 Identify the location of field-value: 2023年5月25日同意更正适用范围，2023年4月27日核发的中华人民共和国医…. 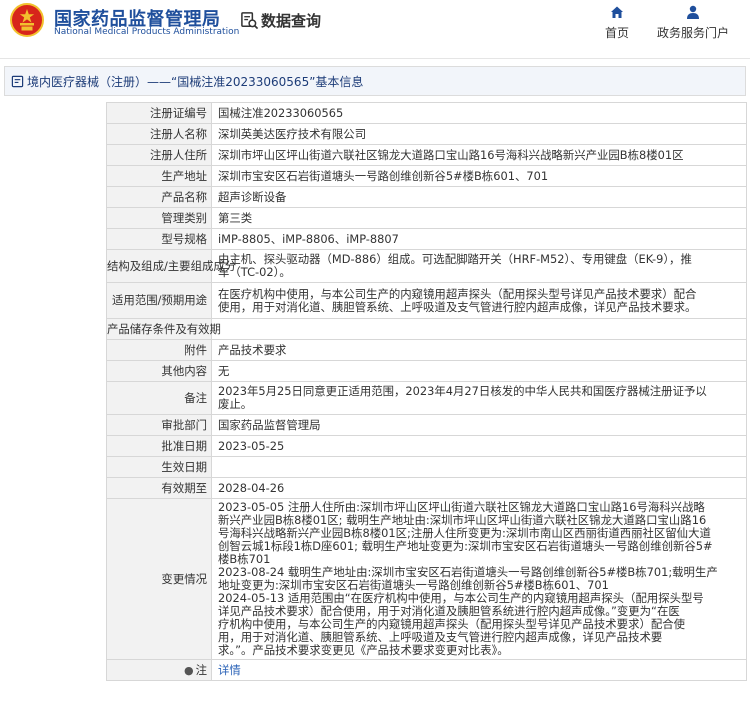
(479, 398).